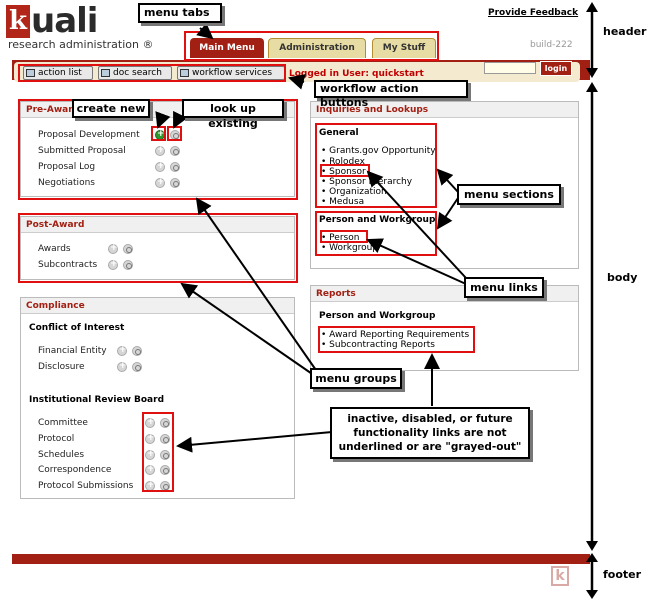  I want to click on callout-menu-groups: menu groups, so click(356, 378).